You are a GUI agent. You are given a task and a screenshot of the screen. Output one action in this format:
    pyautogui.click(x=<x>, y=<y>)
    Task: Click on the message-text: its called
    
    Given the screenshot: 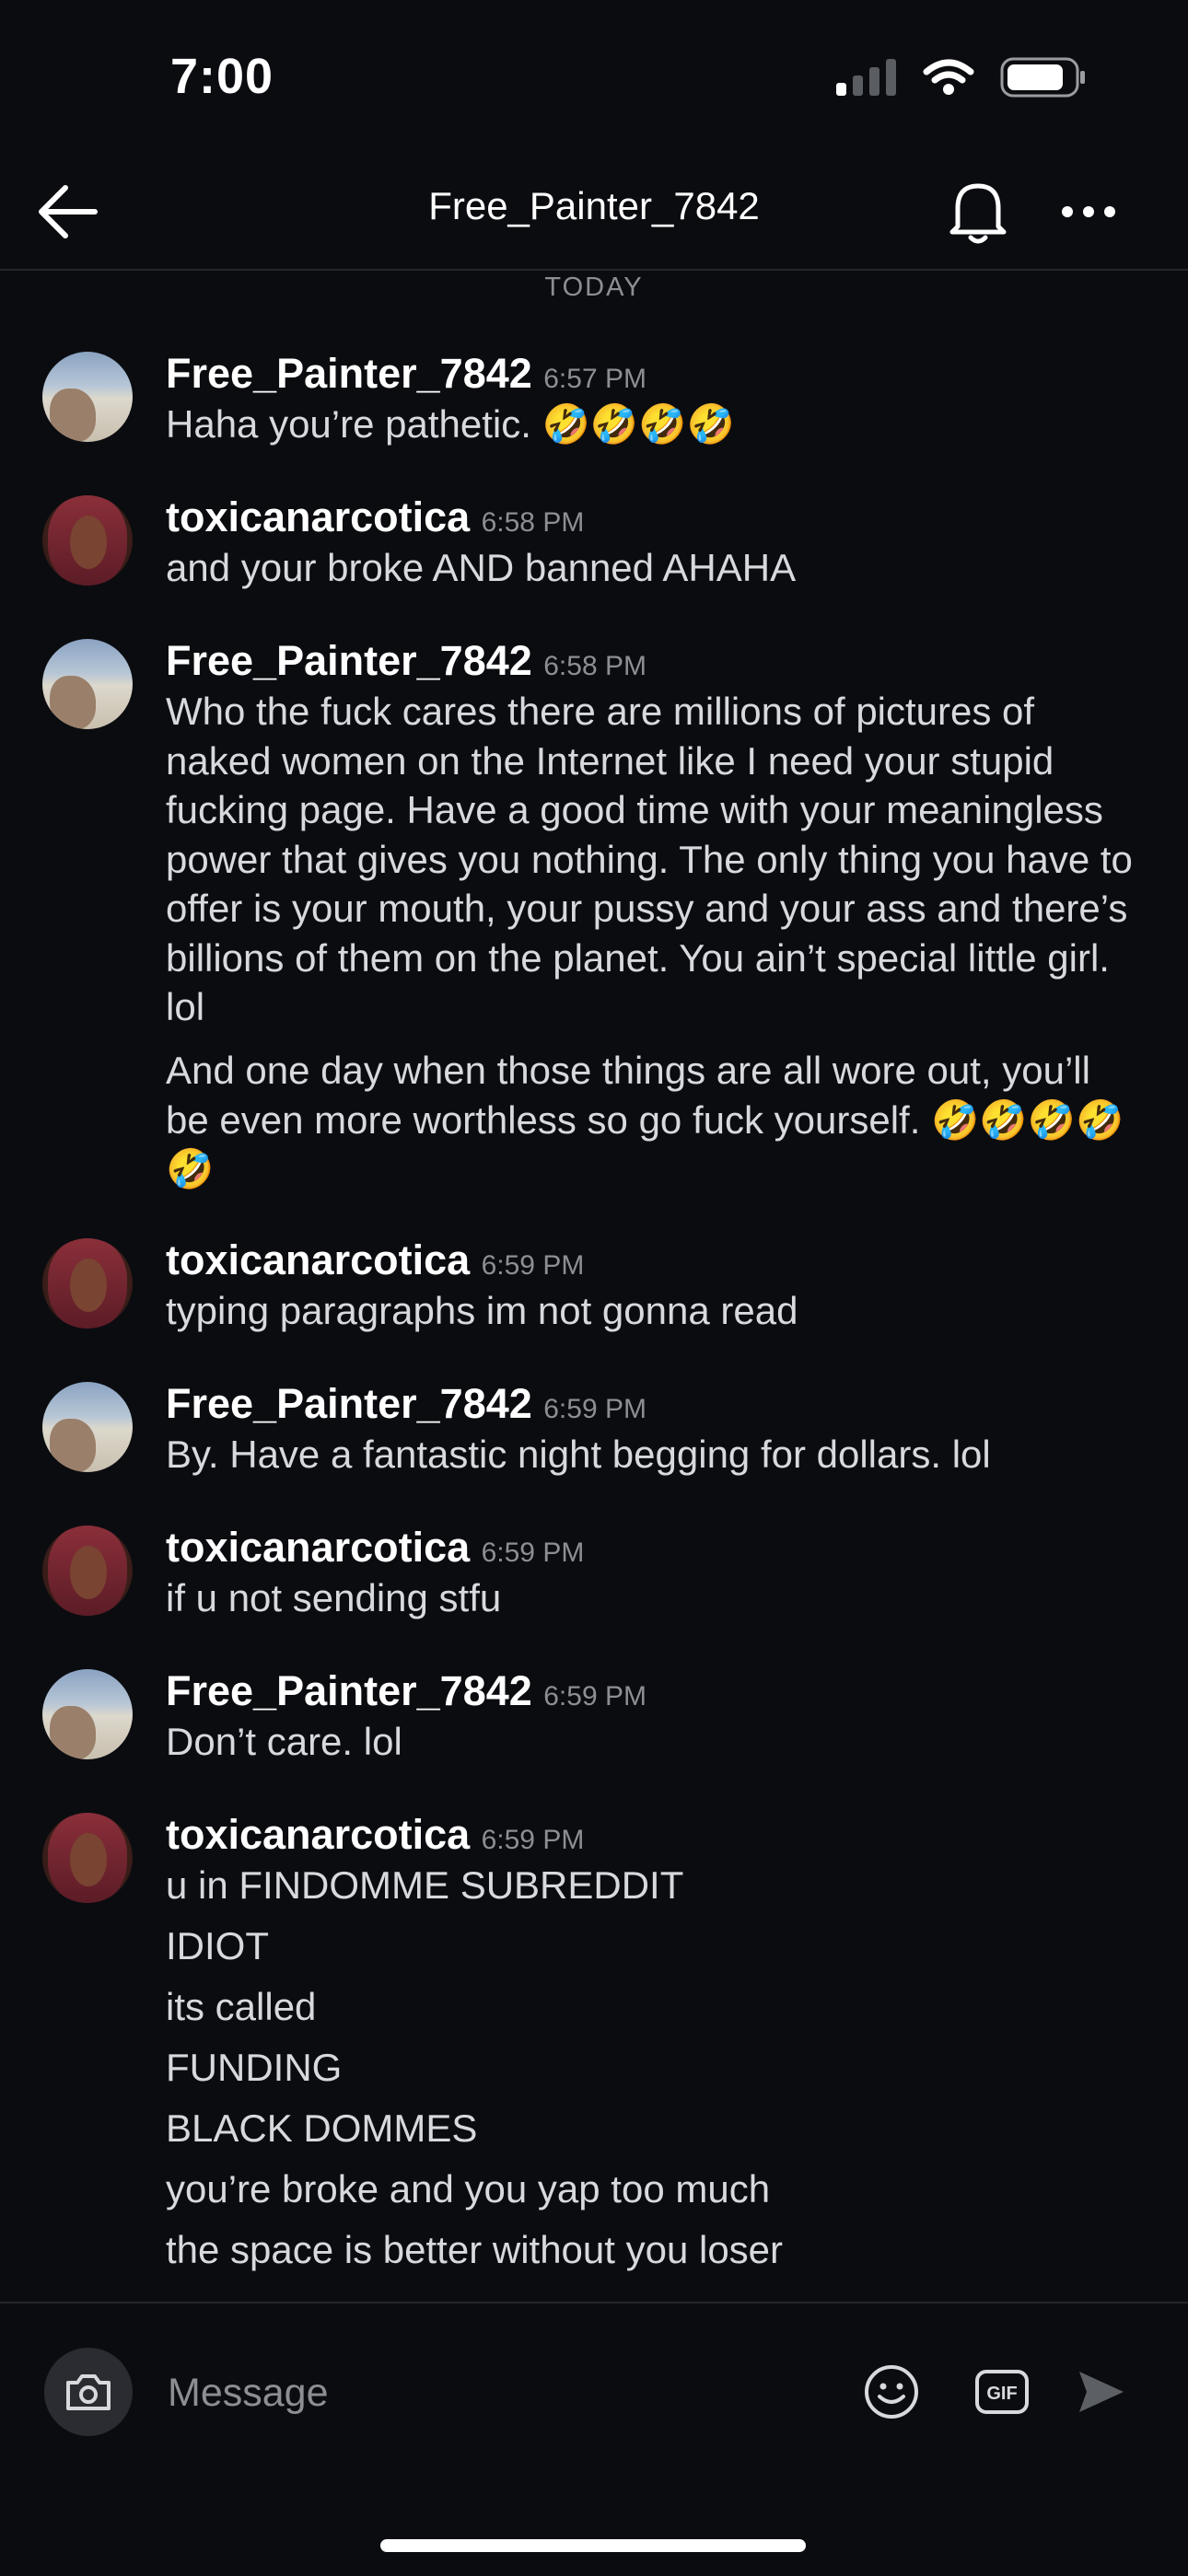 What is the action you would take?
    pyautogui.click(x=242, y=2006)
    